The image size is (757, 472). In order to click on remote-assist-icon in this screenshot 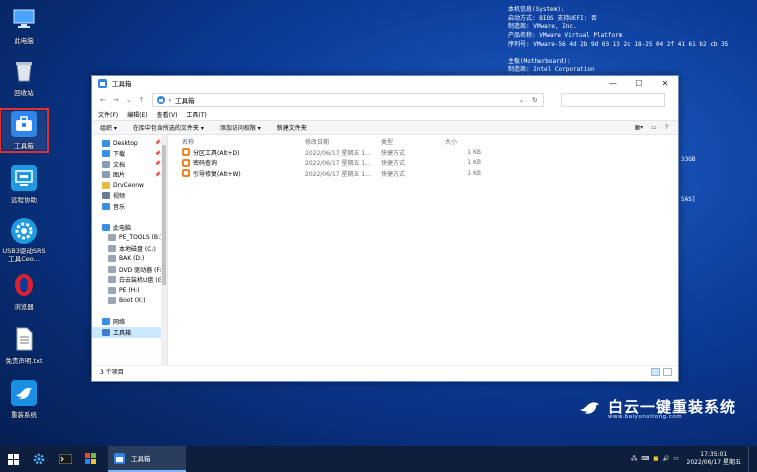, I will do `click(24, 178)`.